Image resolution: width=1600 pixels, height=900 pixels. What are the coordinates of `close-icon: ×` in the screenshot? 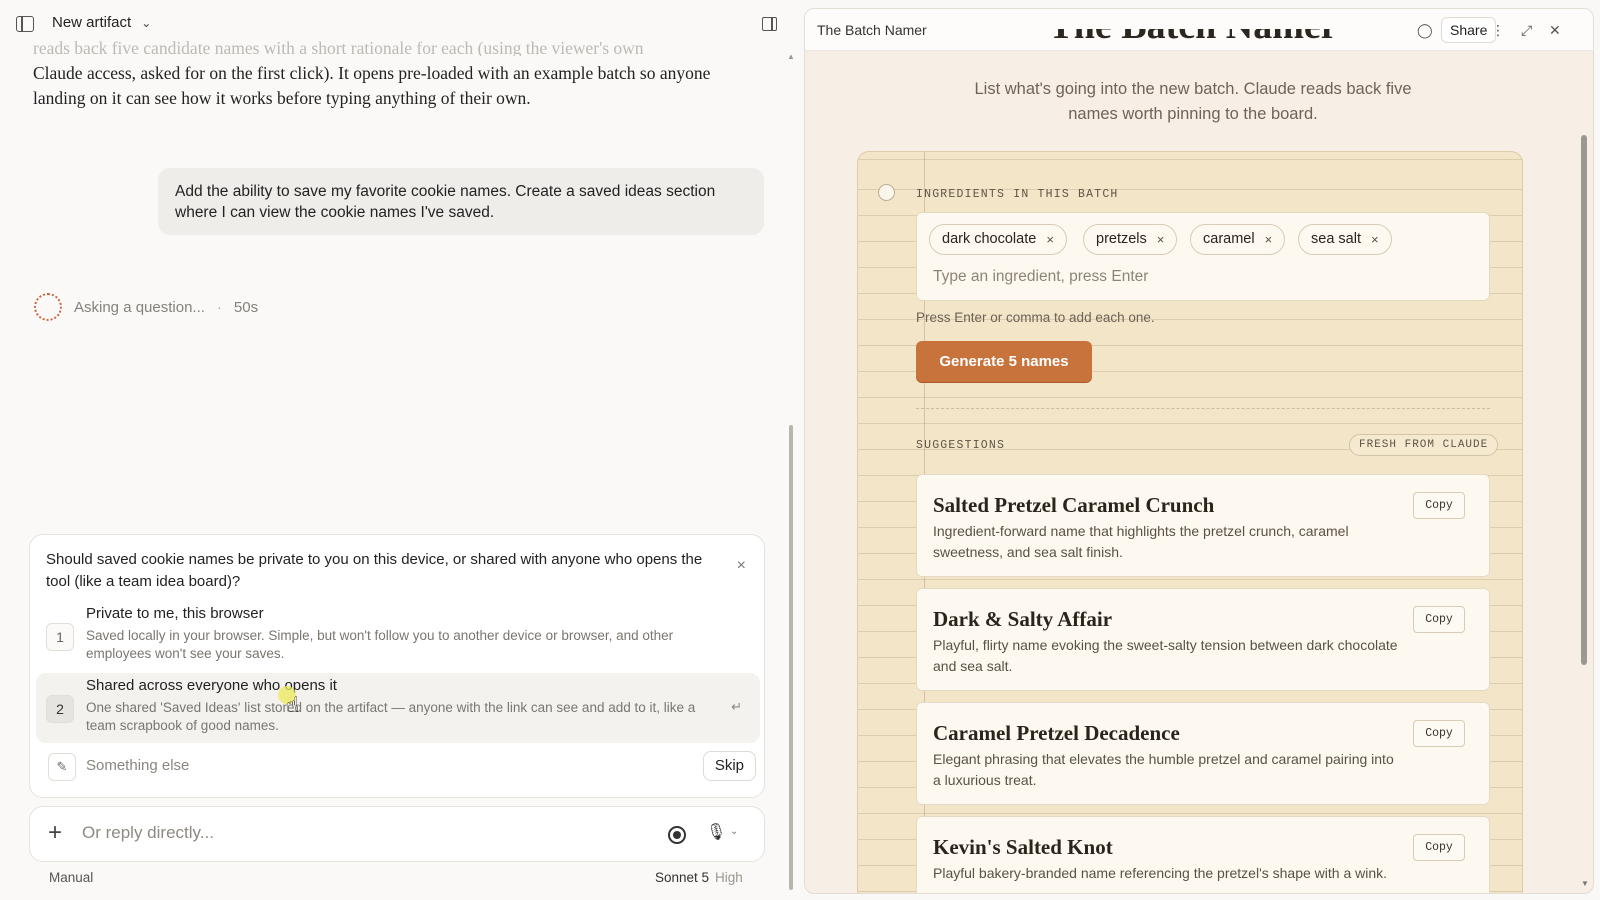 It's located at (741, 566).